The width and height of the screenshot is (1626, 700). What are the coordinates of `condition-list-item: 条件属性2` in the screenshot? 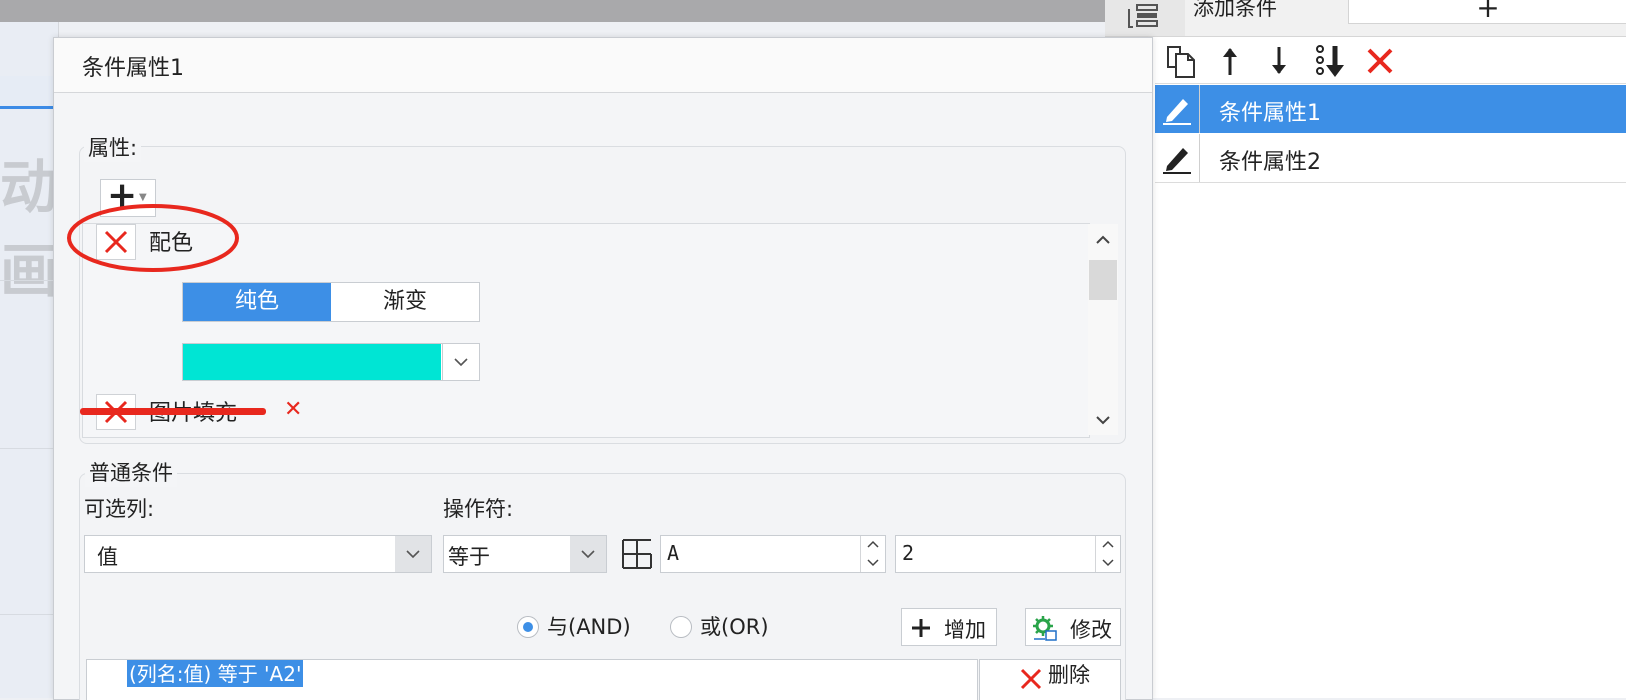 It's located at (1390, 158).